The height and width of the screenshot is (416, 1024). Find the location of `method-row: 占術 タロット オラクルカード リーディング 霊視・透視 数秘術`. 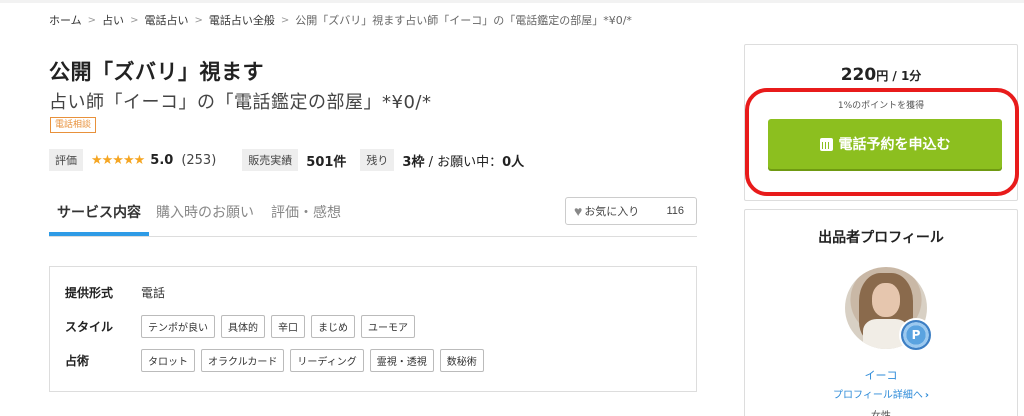

method-row: 占術 タロット オラクルカード リーディング 霊視・透視 数秘術 is located at coordinates (277, 360).